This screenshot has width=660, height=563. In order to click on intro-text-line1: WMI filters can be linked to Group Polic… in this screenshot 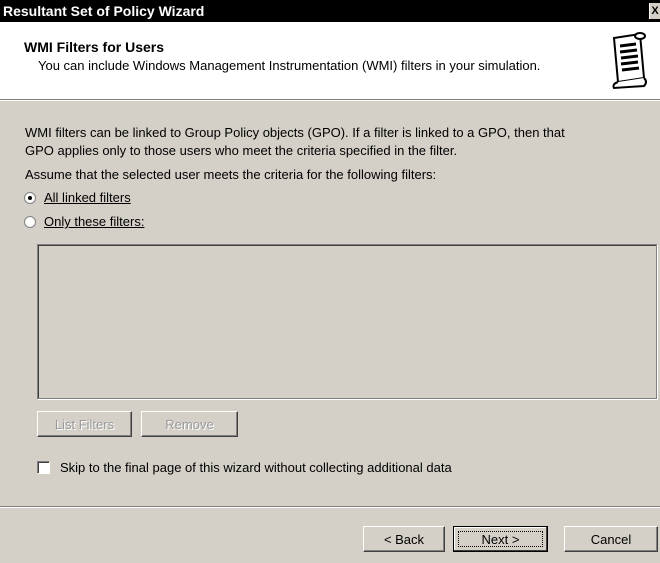, I will do `click(295, 132)`.